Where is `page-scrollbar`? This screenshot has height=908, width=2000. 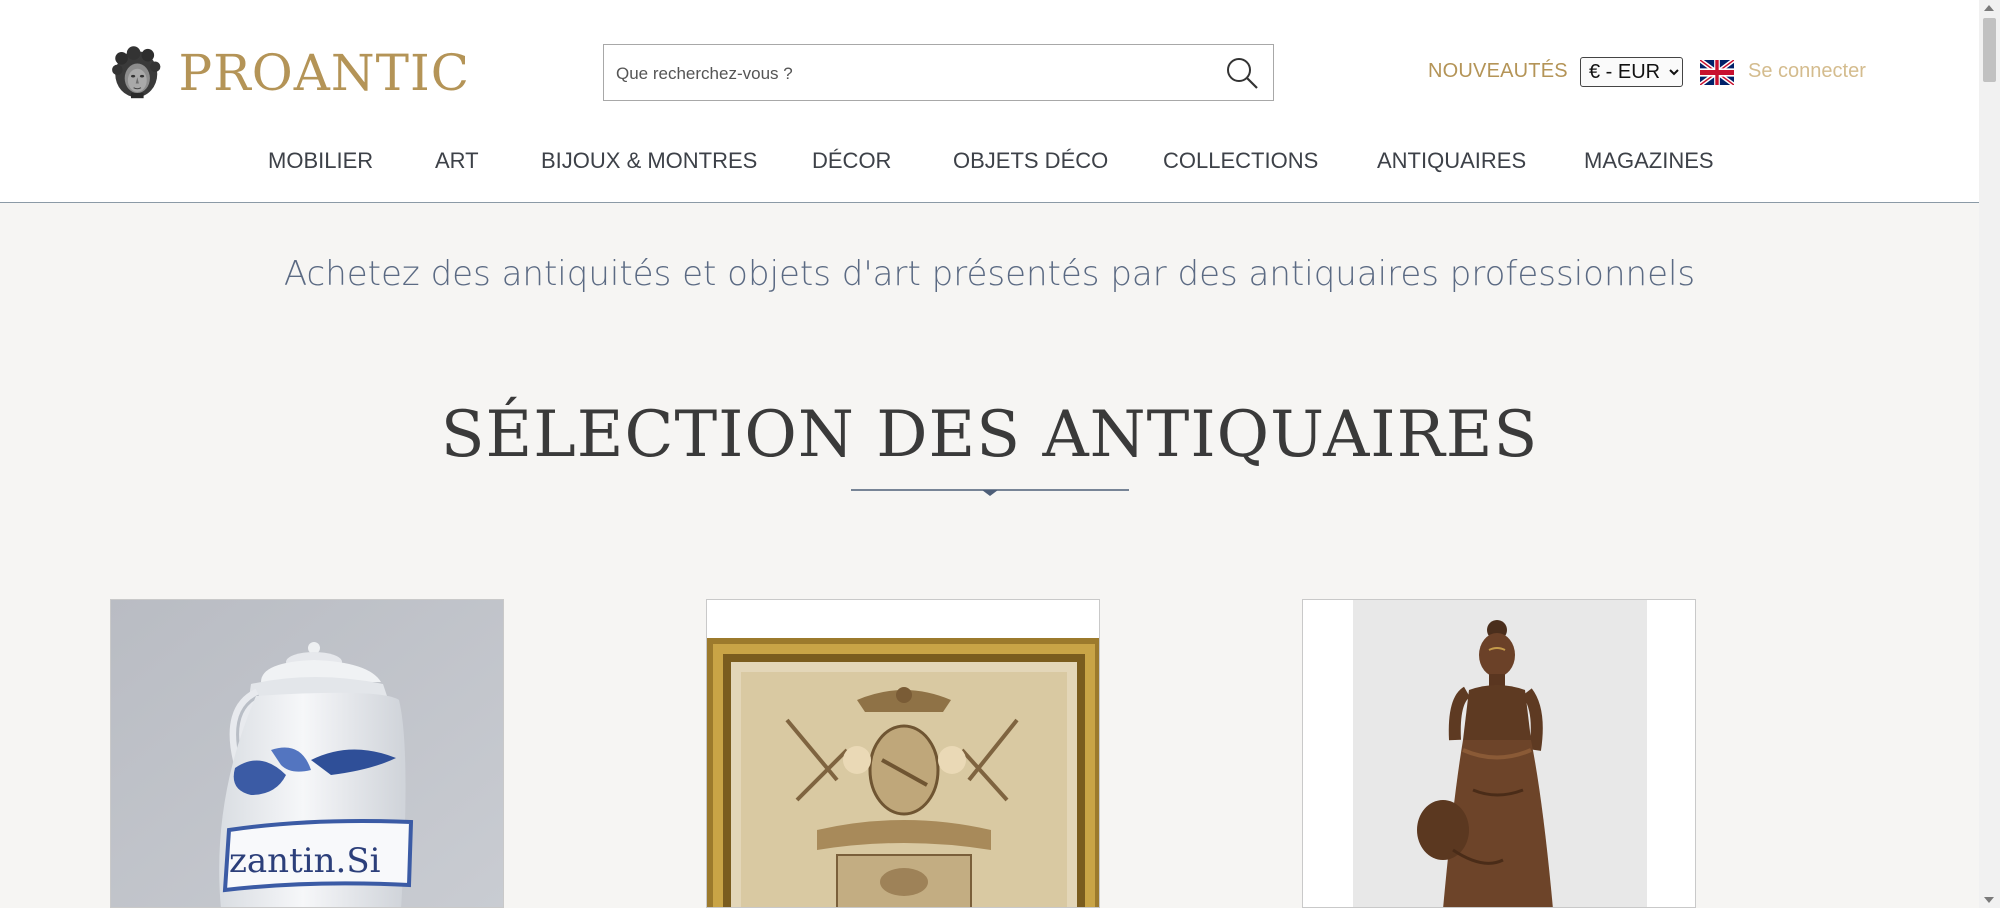 page-scrollbar is located at coordinates (1989, 454).